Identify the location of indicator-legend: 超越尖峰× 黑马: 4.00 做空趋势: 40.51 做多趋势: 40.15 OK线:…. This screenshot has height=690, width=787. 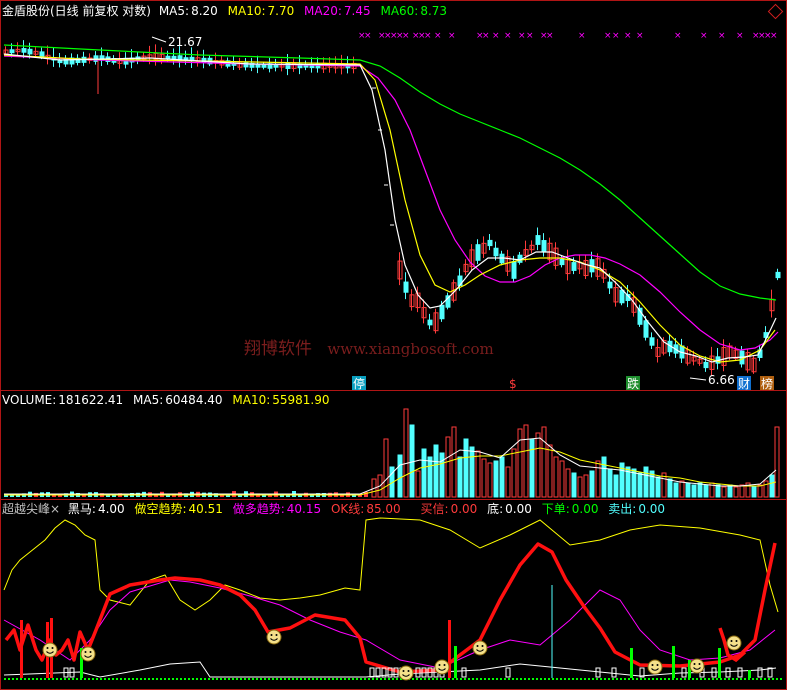
(336, 509).